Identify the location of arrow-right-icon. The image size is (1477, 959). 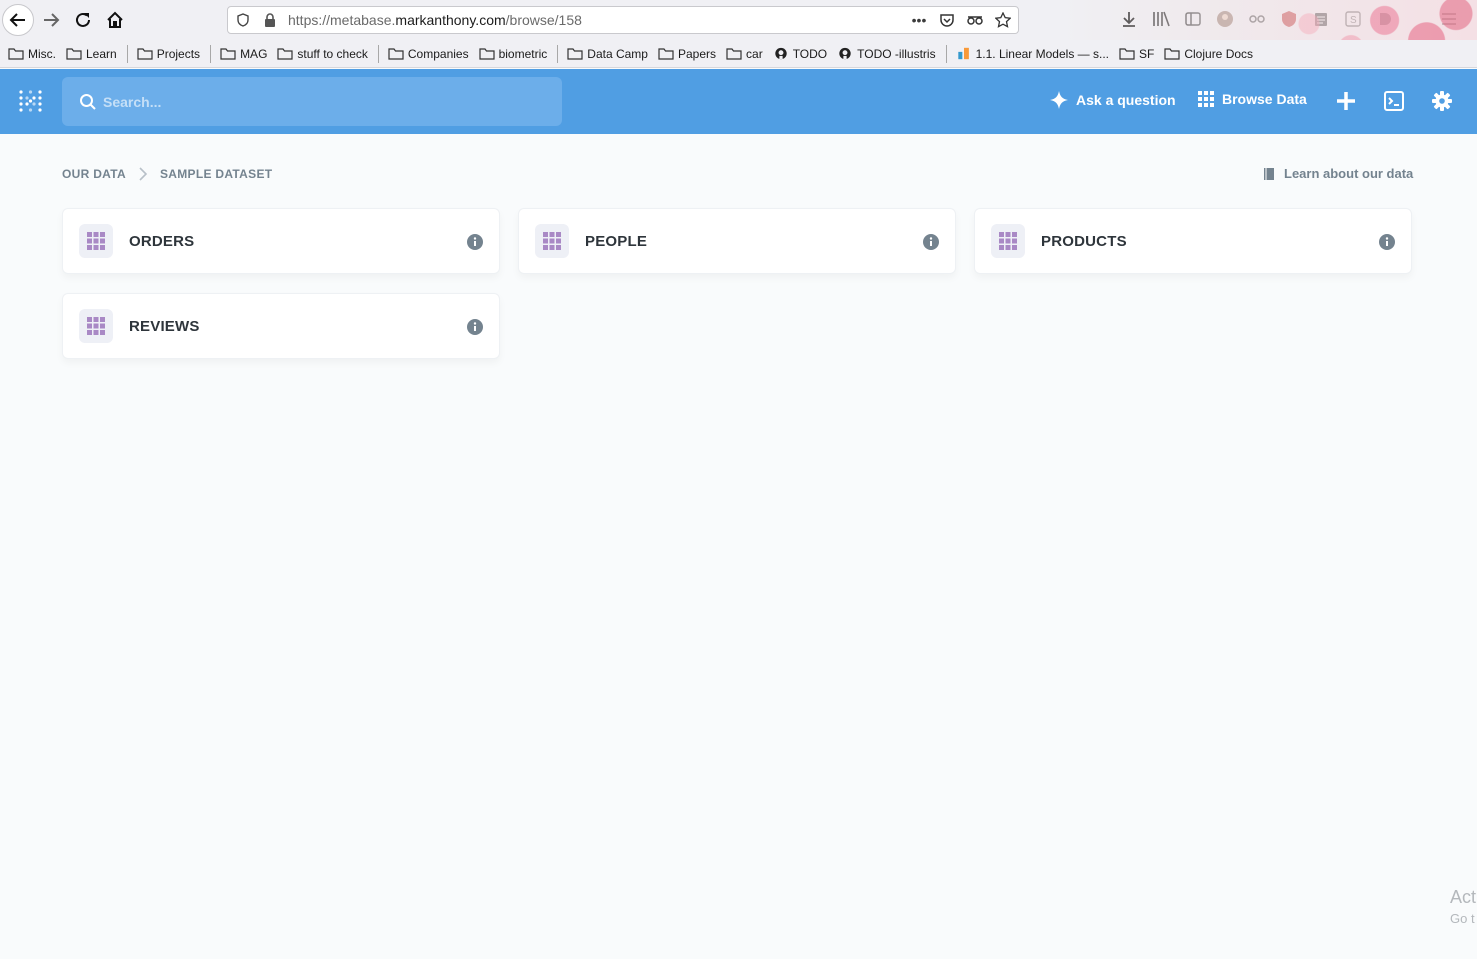
(52, 20).